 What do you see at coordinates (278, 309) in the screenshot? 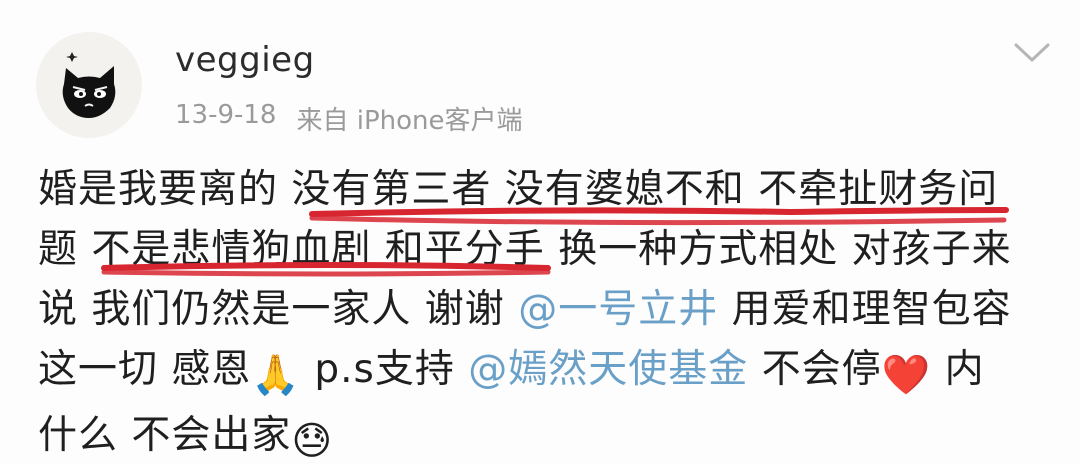
I see `post-text: 说 我们仍然是一家人 谢谢` at bounding box center [278, 309].